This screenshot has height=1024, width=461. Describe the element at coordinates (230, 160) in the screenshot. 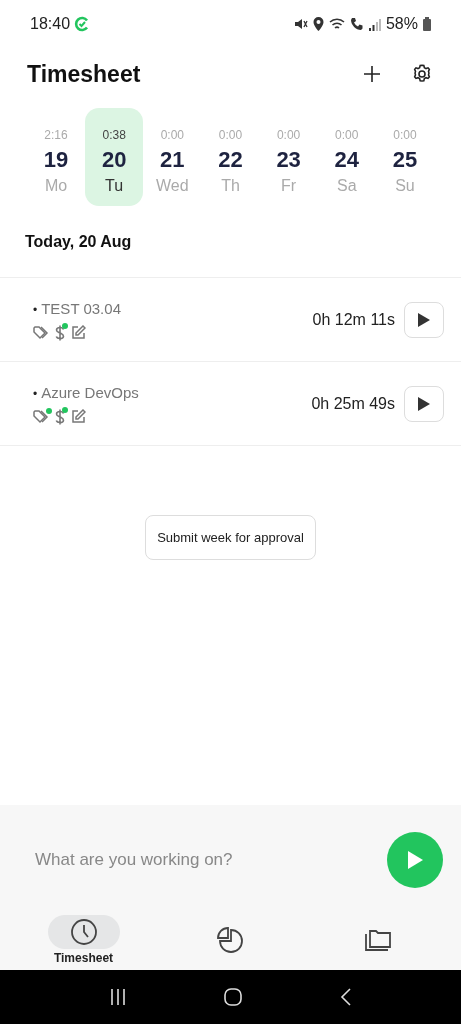

I see `day-date: 22` at that location.